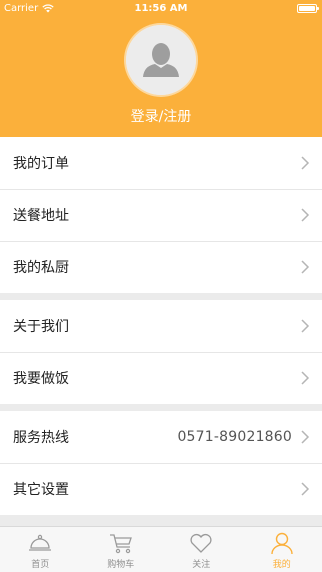  What do you see at coordinates (161, 489) in the screenshot?
I see `menu-item-other-settings: 其它设置` at bounding box center [161, 489].